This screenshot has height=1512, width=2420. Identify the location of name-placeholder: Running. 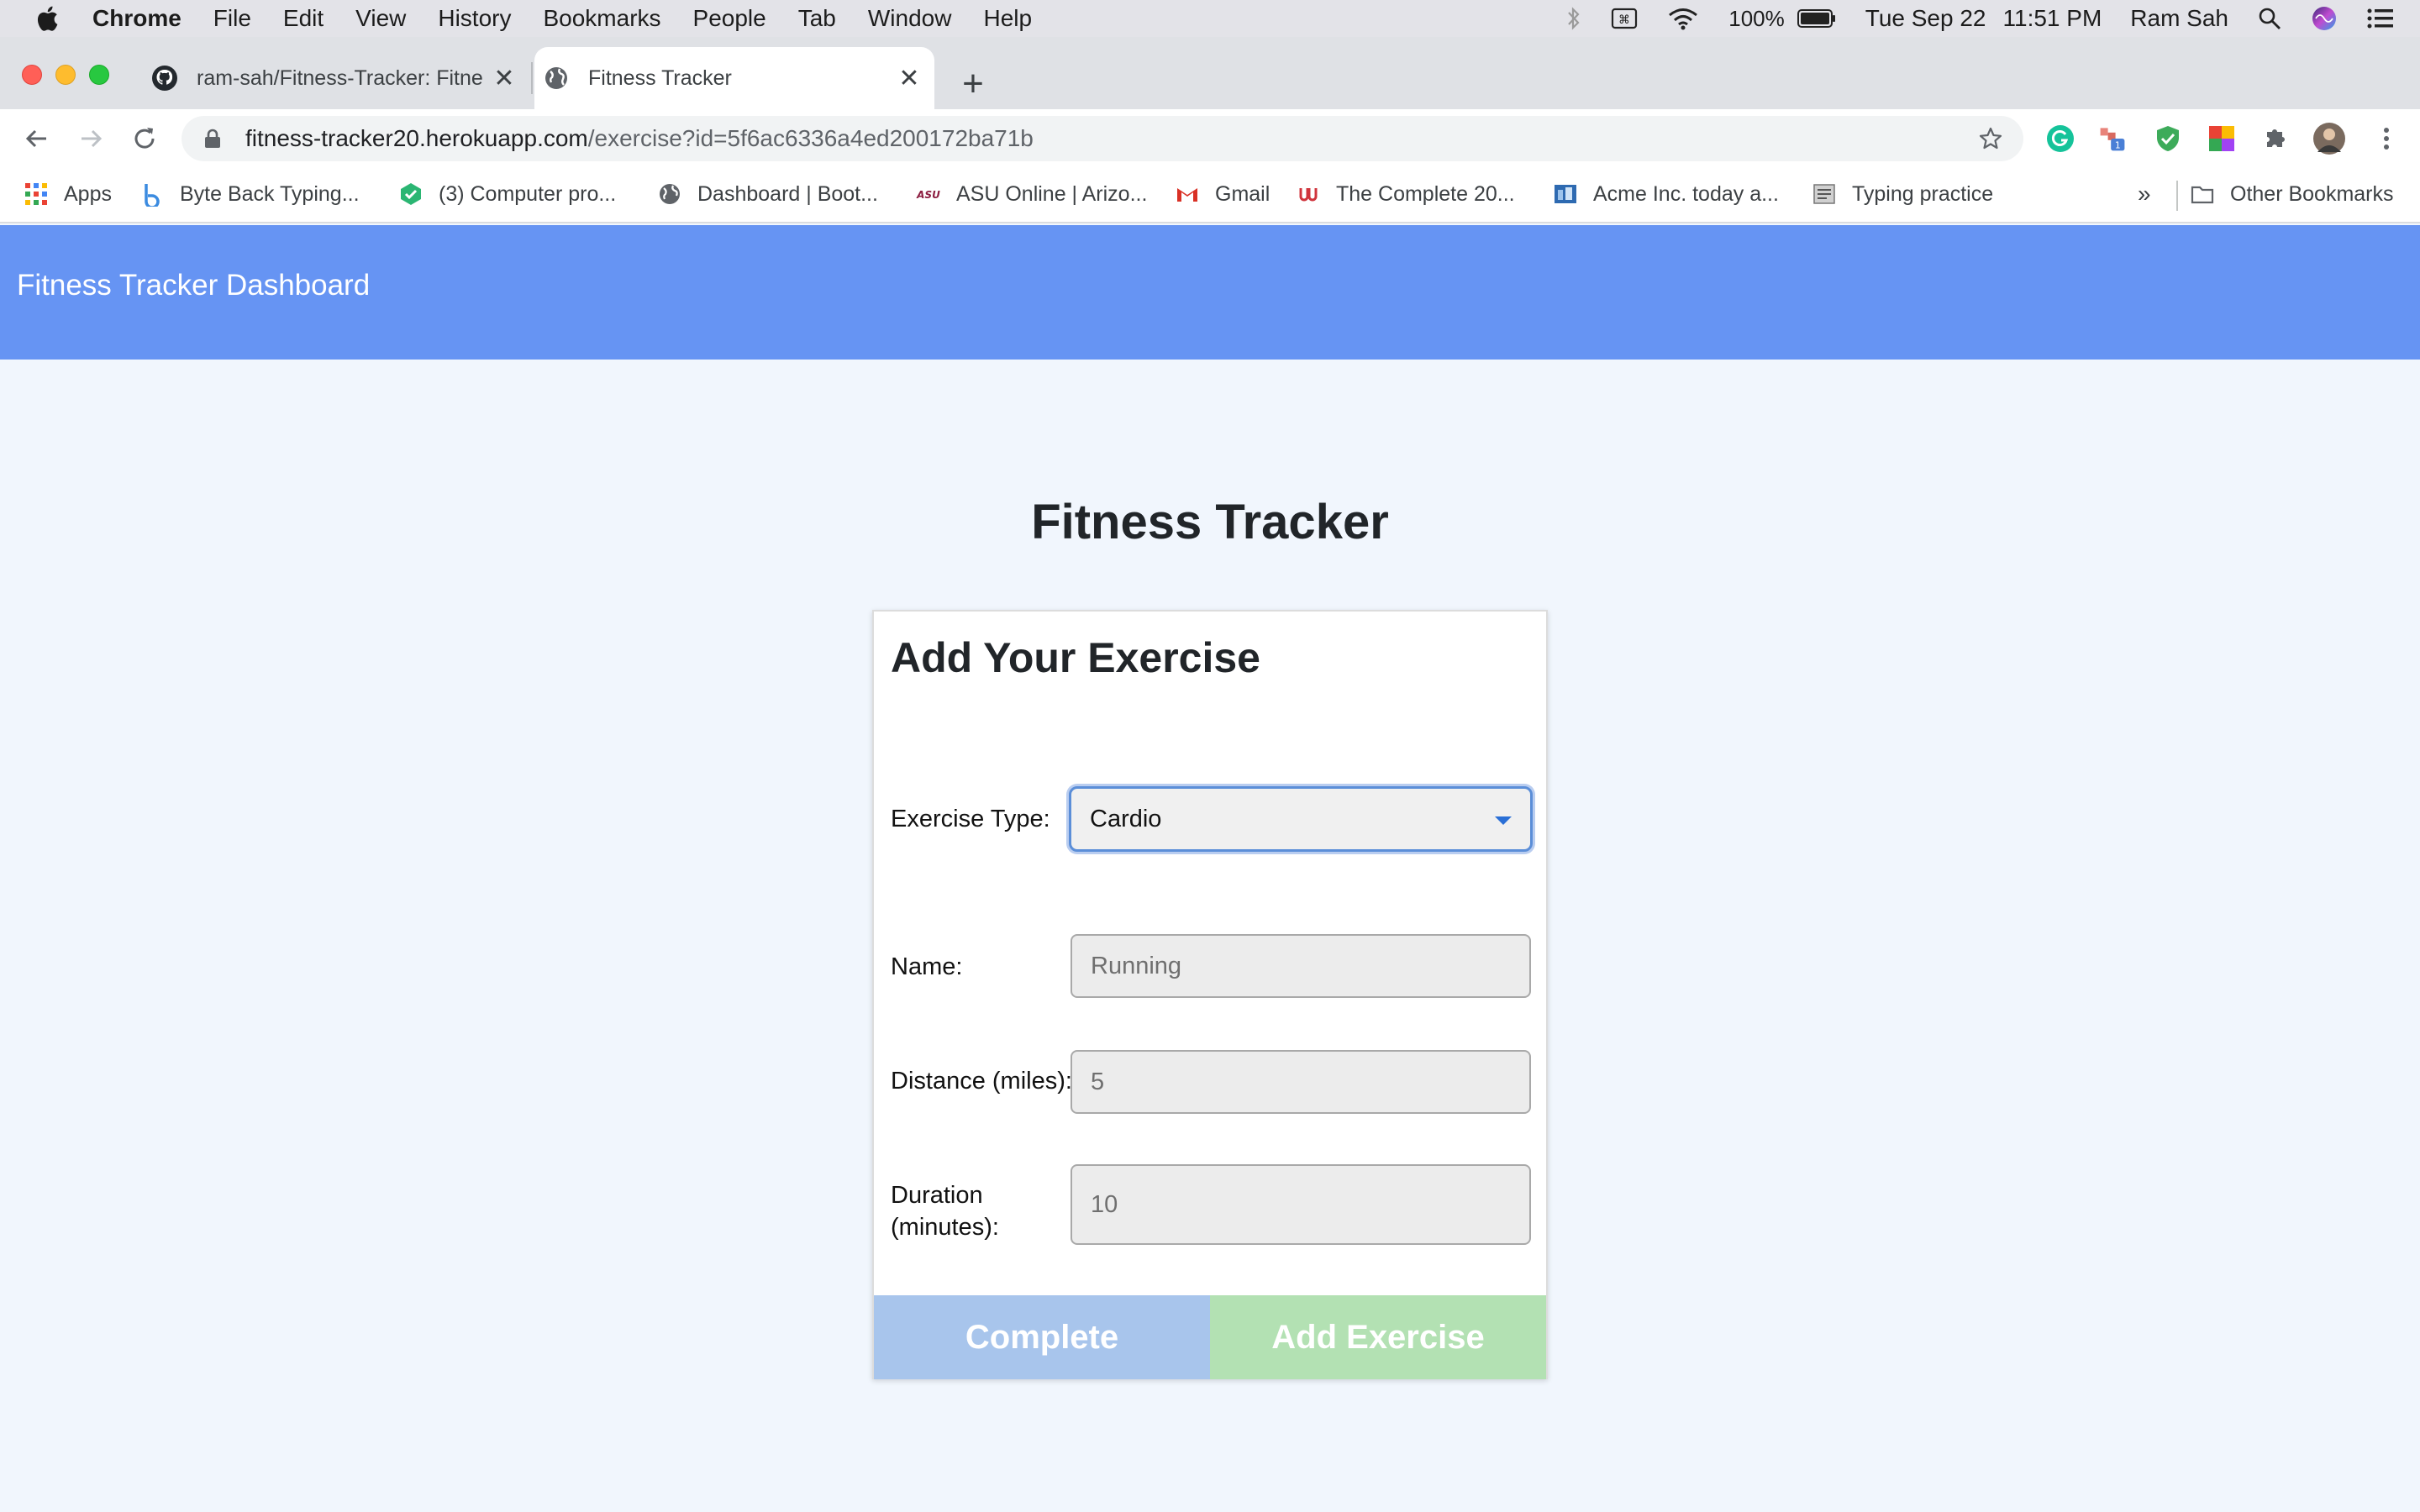
(1136, 965).